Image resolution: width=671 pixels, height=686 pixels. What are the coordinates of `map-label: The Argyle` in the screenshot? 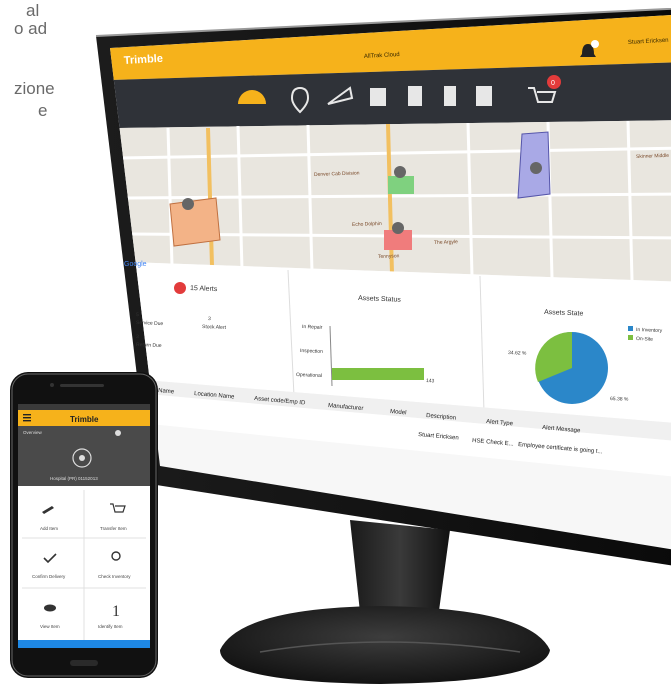 It's located at (446, 242).